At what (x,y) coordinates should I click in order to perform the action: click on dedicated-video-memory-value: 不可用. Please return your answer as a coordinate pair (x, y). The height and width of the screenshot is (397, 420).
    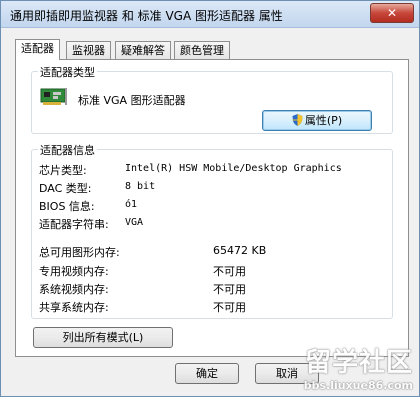
    Looking at the image, I should click on (229, 271).